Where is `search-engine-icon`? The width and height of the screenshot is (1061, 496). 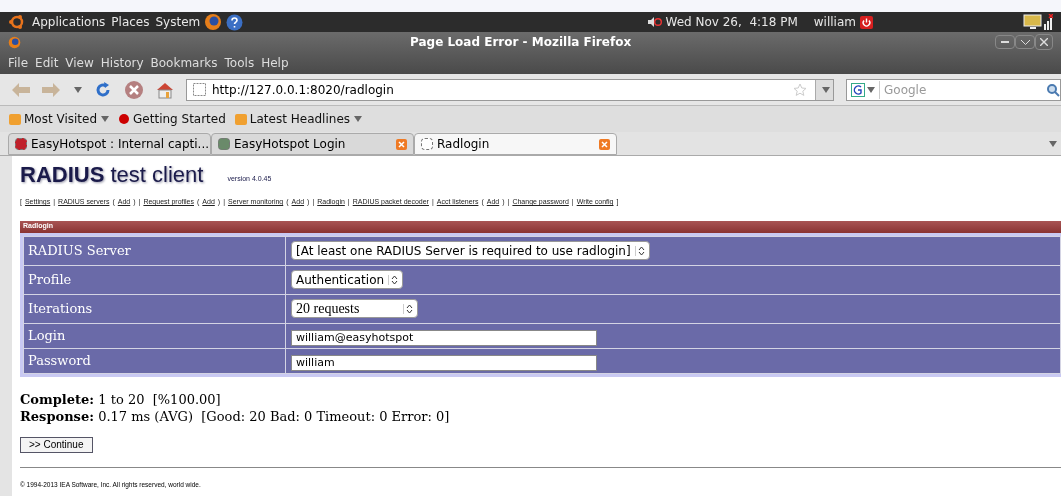 search-engine-icon is located at coordinates (858, 89).